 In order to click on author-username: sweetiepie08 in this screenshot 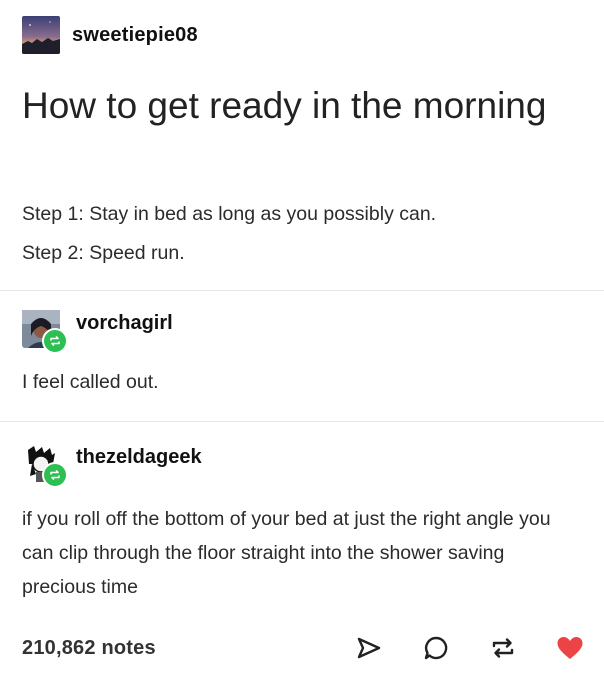, I will do `click(135, 35)`.